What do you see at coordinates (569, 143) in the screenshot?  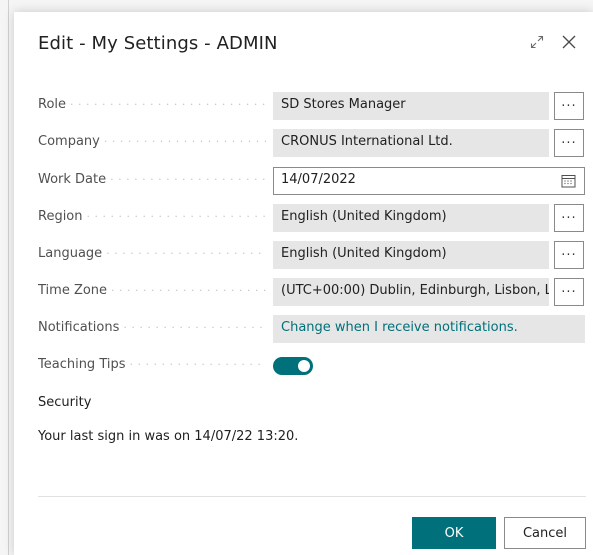 I see `company-more-button: ···` at bounding box center [569, 143].